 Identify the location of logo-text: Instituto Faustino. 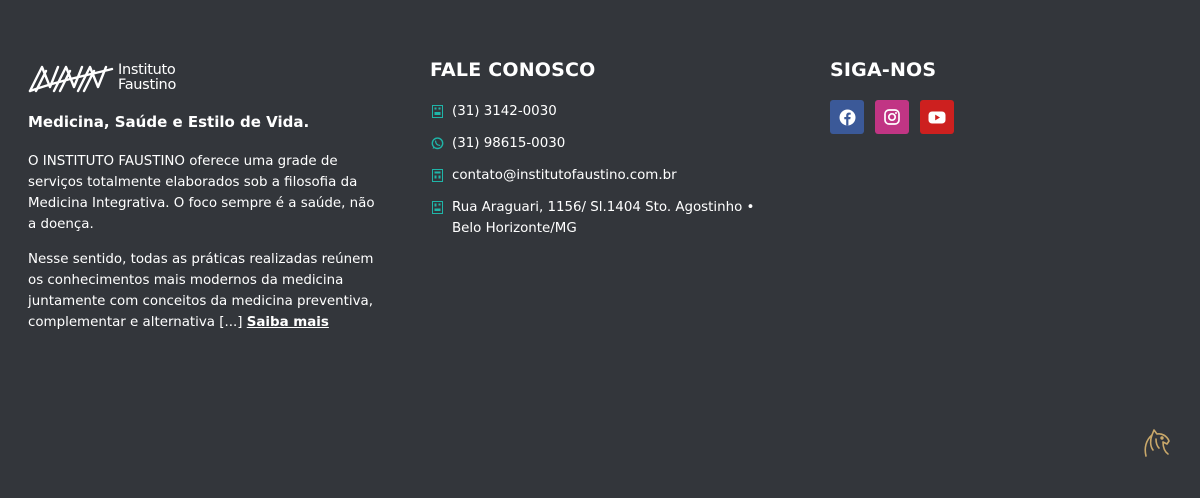
(147, 78).